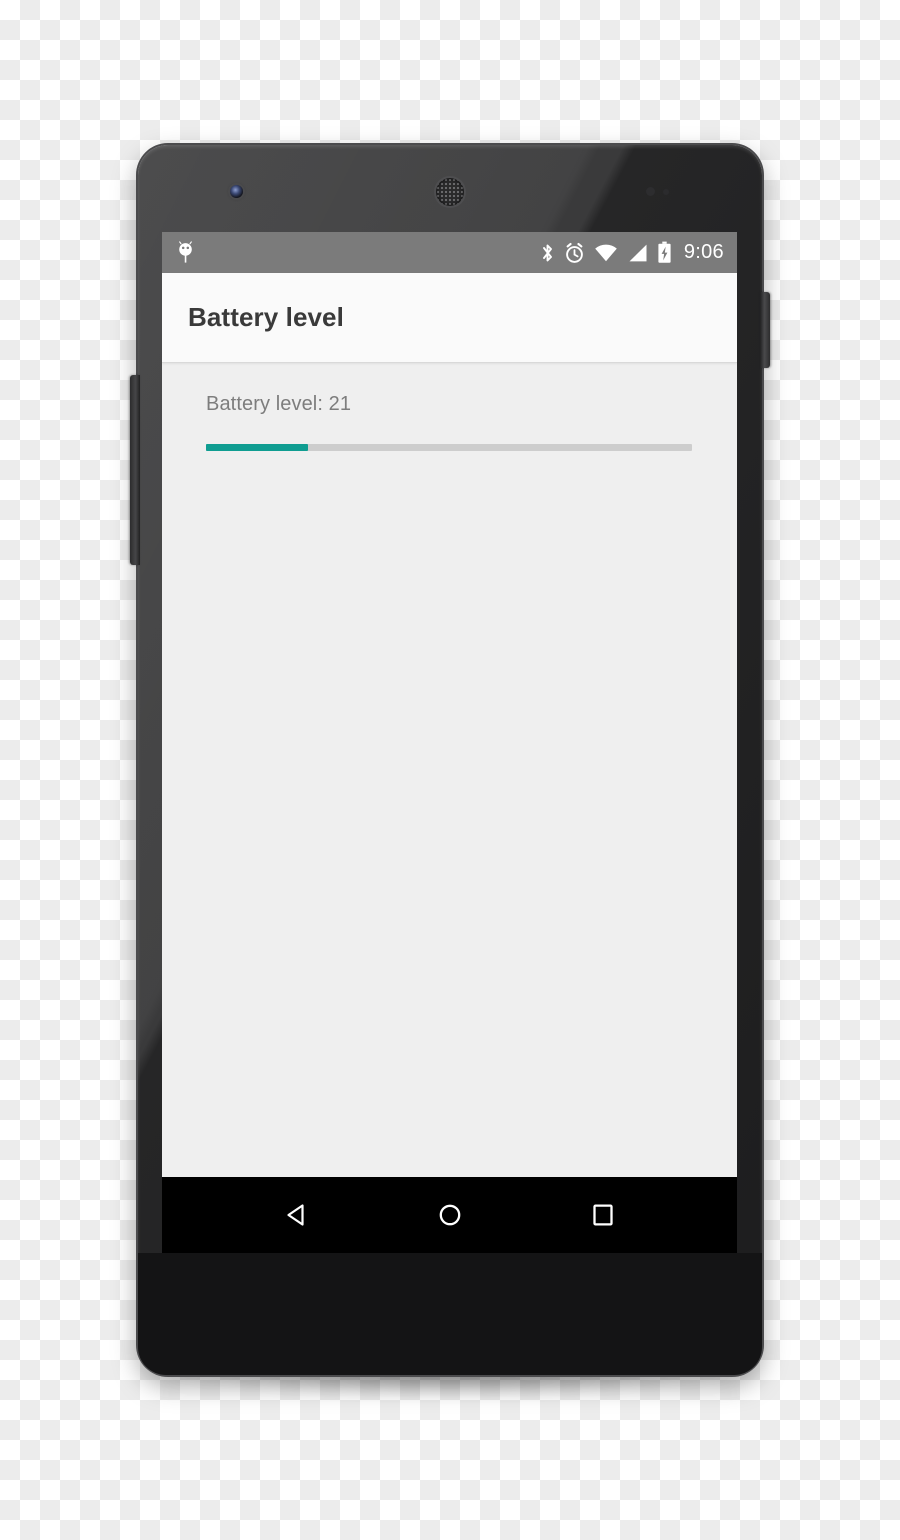 The height and width of the screenshot is (1540, 900). I want to click on alarm-icon, so click(574, 253).